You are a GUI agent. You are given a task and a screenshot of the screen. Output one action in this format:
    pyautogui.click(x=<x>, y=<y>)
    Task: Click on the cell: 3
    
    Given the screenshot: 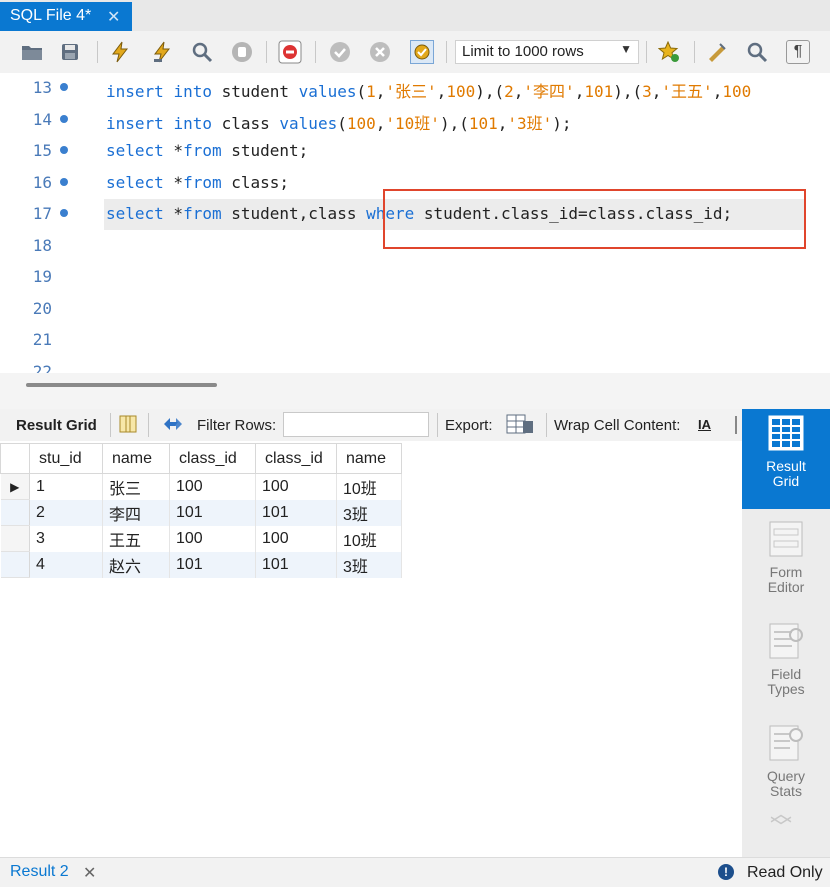 What is the action you would take?
    pyautogui.click(x=66, y=538)
    